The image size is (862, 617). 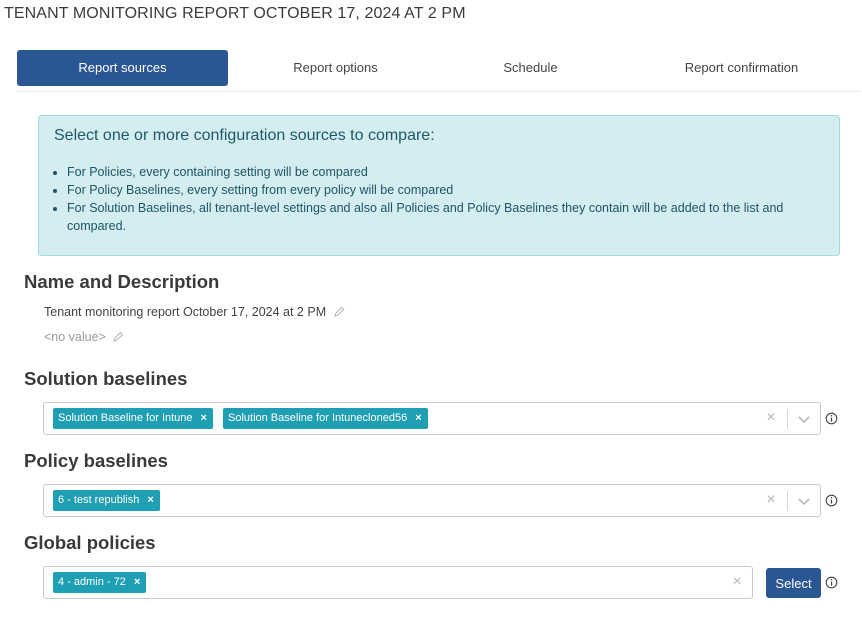 I want to click on select-button: Select, so click(x=793, y=583).